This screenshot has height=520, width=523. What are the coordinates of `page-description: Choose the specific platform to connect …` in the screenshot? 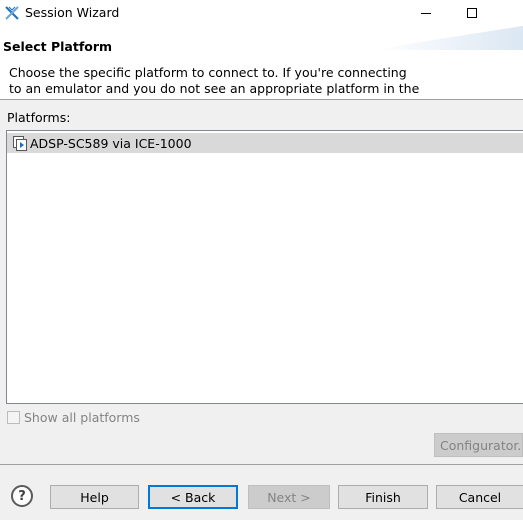 It's located at (214, 80).